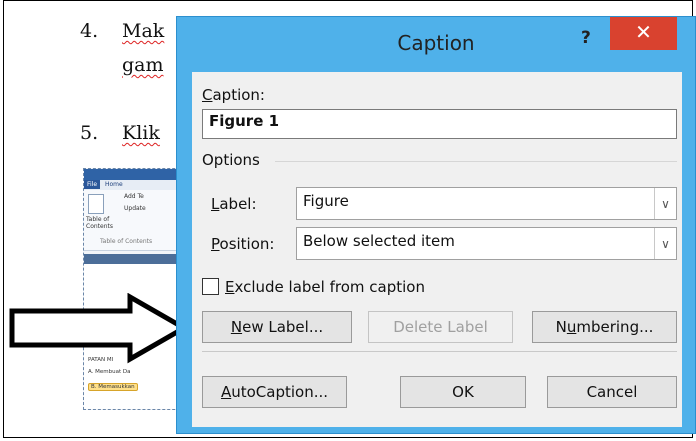 This screenshot has height=441, width=696. What do you see at coordinates (113, 184) in the screenshot?
I see `tab-home: Home` at bounding box center [113, 184].